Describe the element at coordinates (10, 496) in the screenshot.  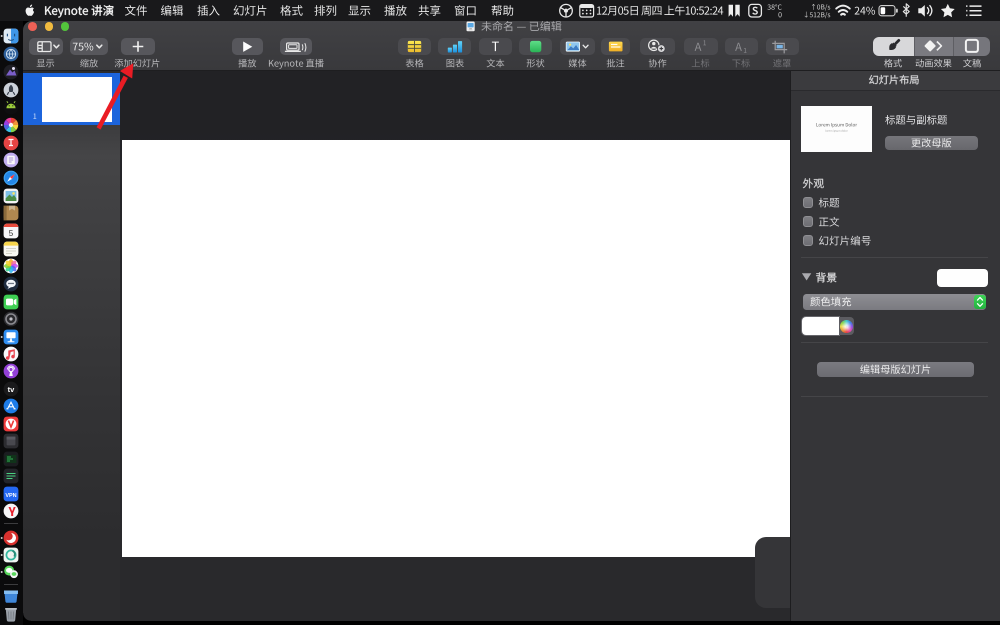
I see `svg-text: VPN` at that location.